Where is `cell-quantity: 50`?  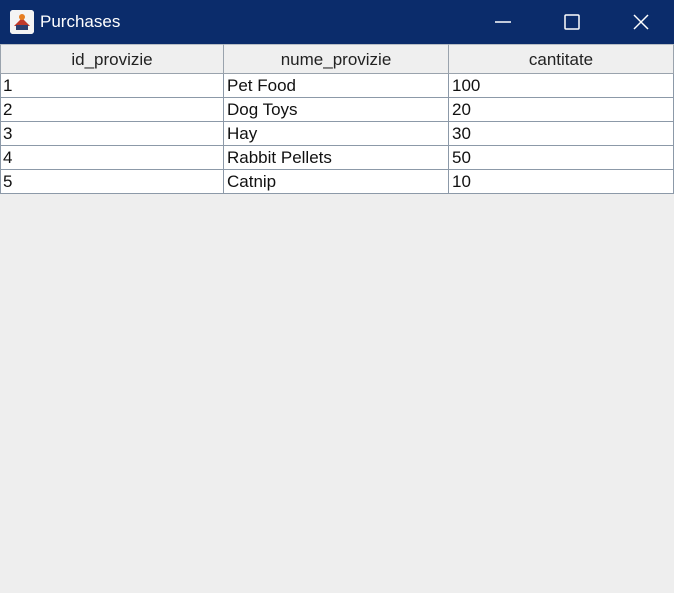 cell-quantity: 50 is located at coordinates (561, 158).